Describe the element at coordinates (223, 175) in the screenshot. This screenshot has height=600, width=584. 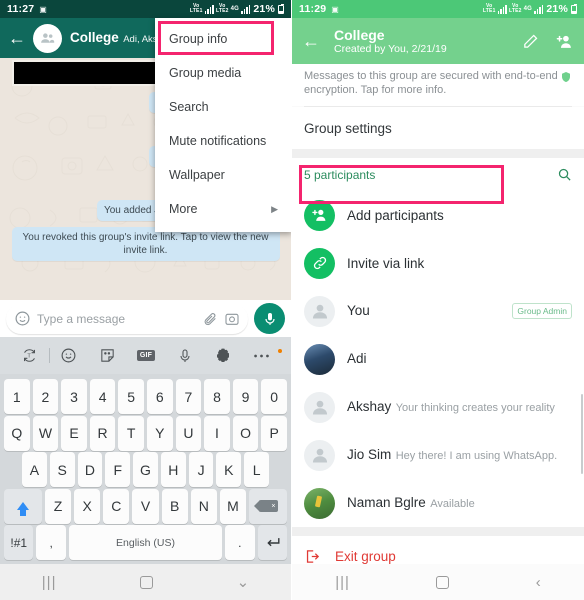
I see `menu-item-wallpaper: Wallpaper` at that location.